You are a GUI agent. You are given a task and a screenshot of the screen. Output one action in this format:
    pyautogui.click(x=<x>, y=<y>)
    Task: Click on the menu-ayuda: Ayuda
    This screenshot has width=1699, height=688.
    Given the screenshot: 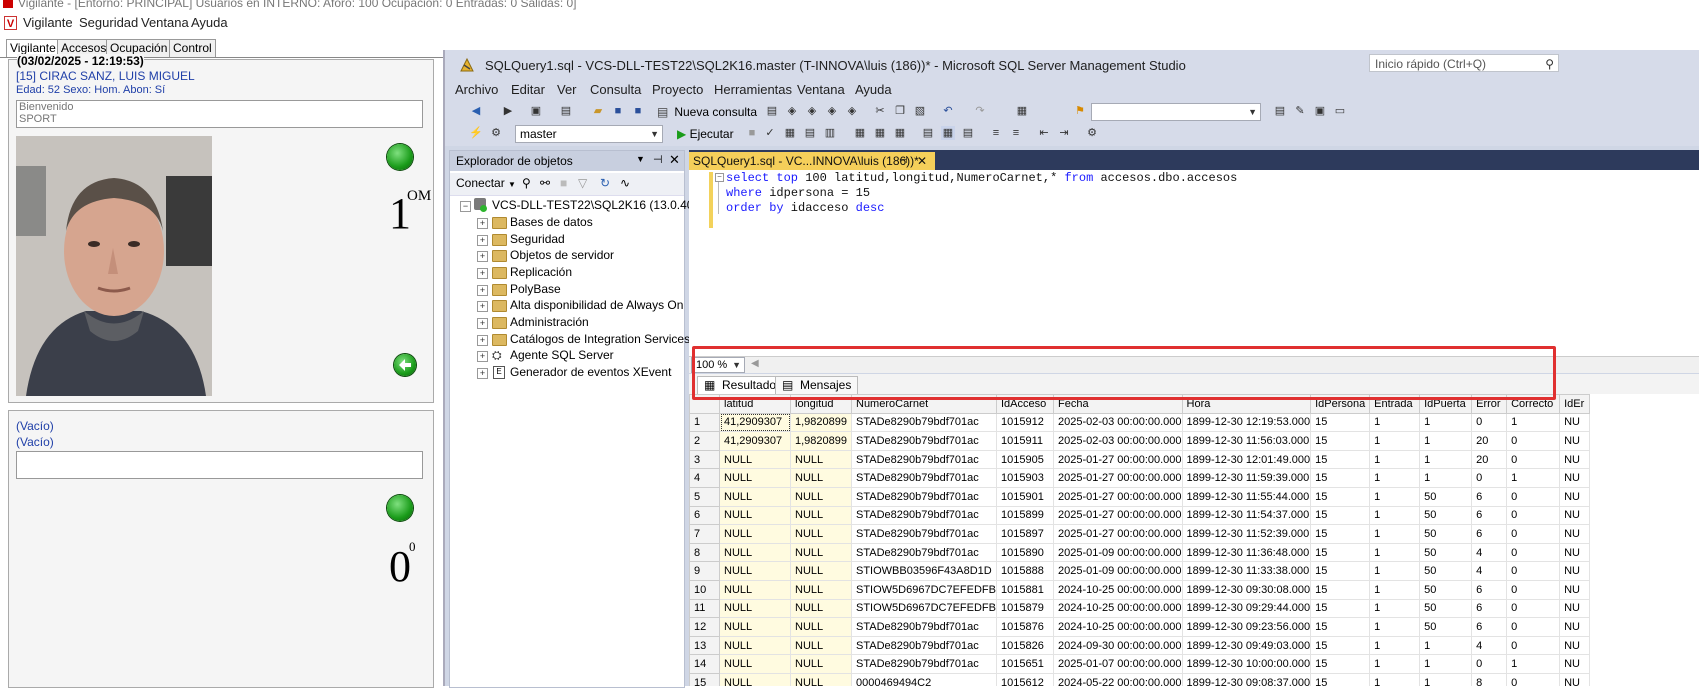 What is the action you would take?
    pyautogui.click(x=209, y=22)
    